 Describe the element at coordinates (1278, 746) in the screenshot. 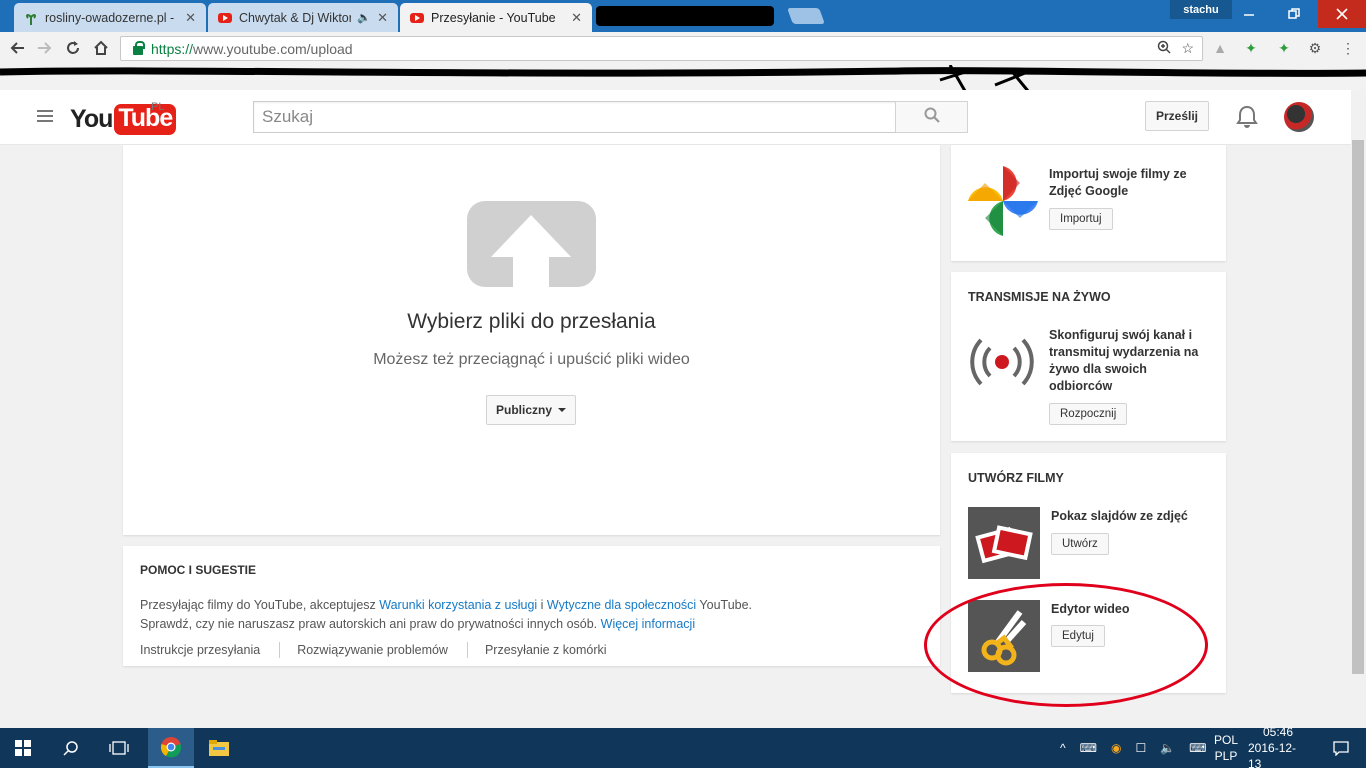

I see `clock: 05:46 2016-12-13` at that location.